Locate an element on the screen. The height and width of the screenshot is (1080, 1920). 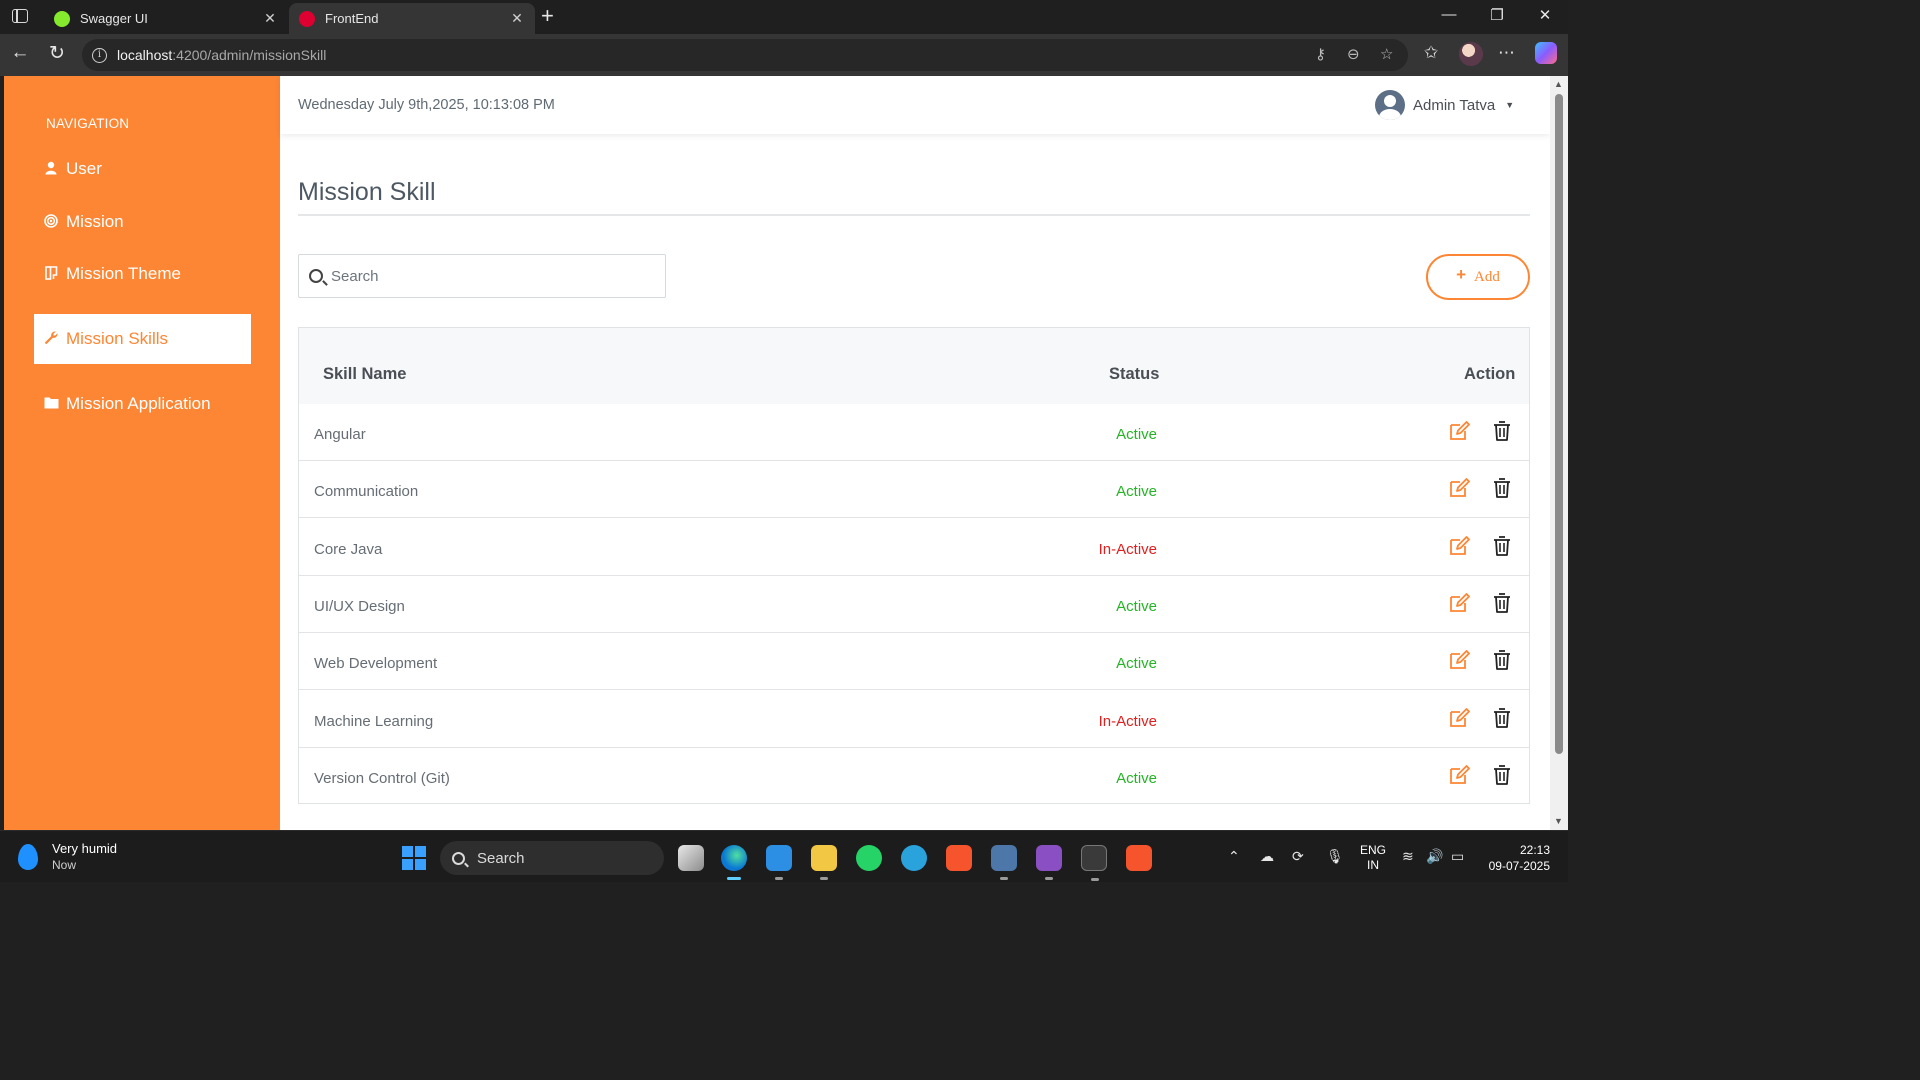
scroll-up-icon: ▲ is located at coordinates (1558, 84).